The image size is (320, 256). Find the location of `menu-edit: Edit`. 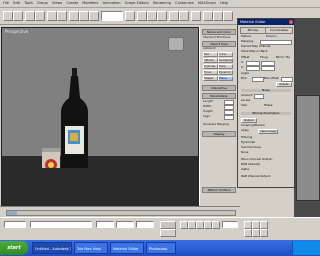

menu-edit: Edit is located at coordinates (16, 3).